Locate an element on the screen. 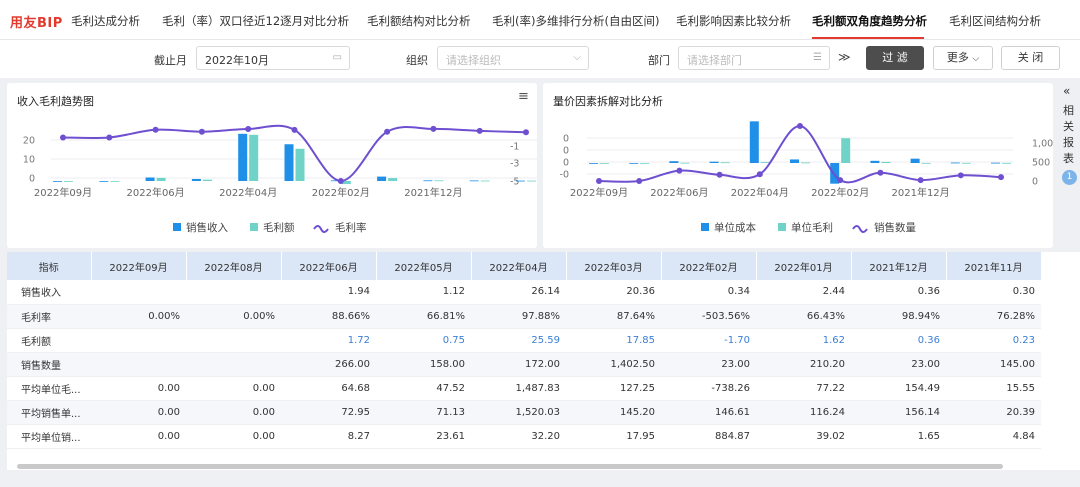  table-cell: 71.13 is located at coordinates (423, 412).